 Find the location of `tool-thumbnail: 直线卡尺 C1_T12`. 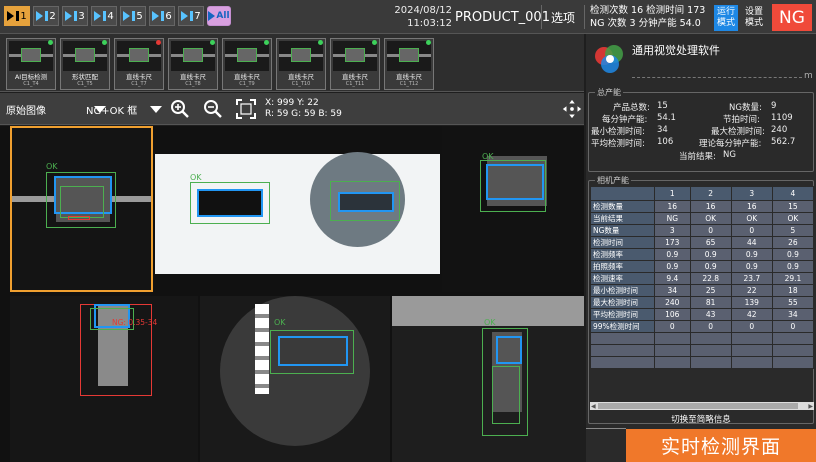

tool-thumbnail: 直线卡尺 C1_T12 is located at coordinates (409, 64).